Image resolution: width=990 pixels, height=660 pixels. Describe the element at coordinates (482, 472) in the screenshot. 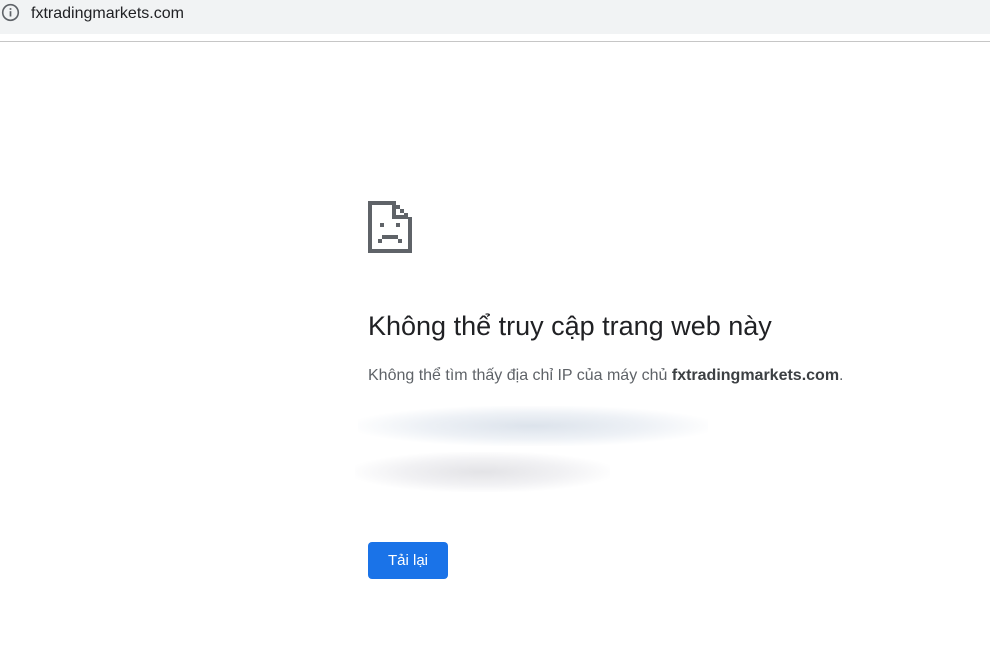

I see `blurred-error-code-line` at that location.